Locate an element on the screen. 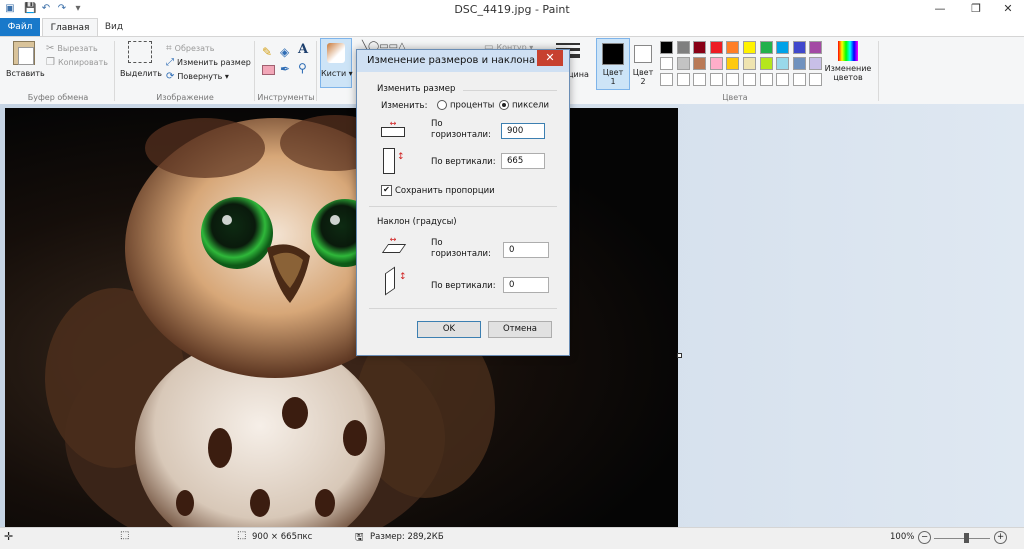 The height and width of the screenshot is (549, 1024). radio-pixels: пиксели is located at coordinates (524, 105).